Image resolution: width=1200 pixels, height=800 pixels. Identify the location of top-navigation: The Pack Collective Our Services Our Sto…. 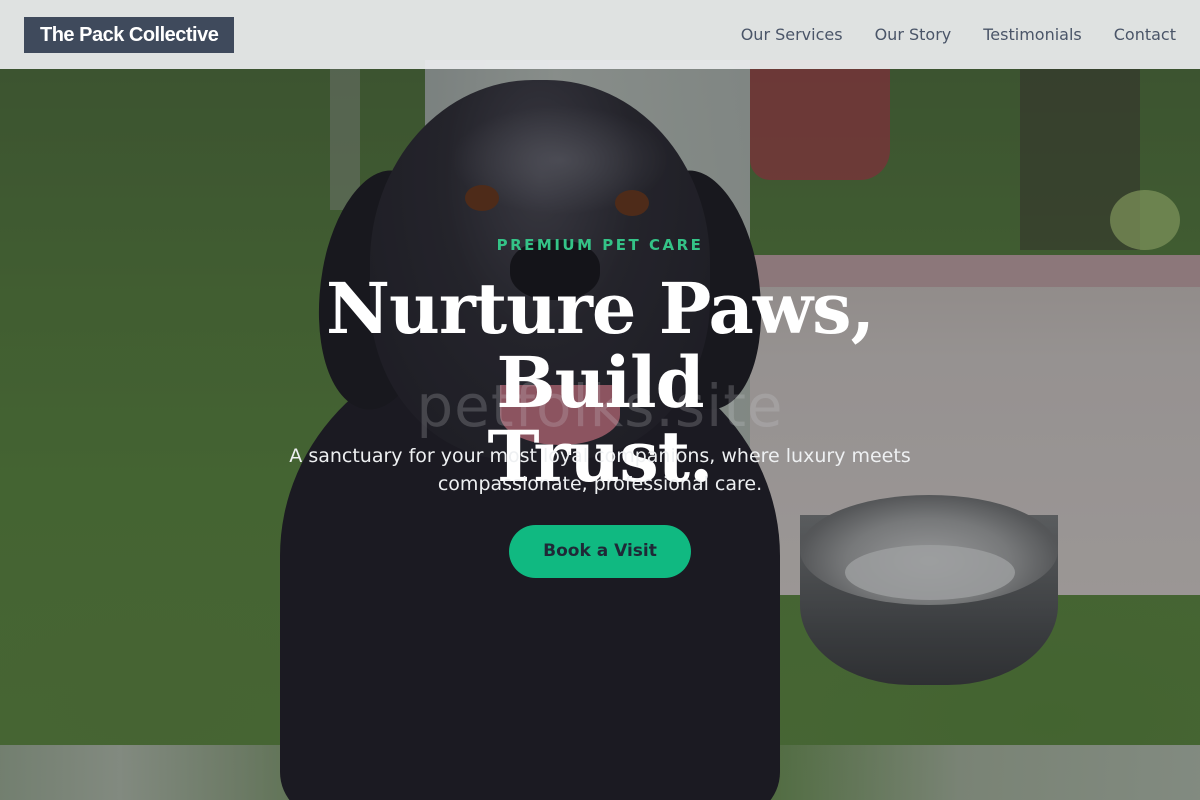
(600, 34).